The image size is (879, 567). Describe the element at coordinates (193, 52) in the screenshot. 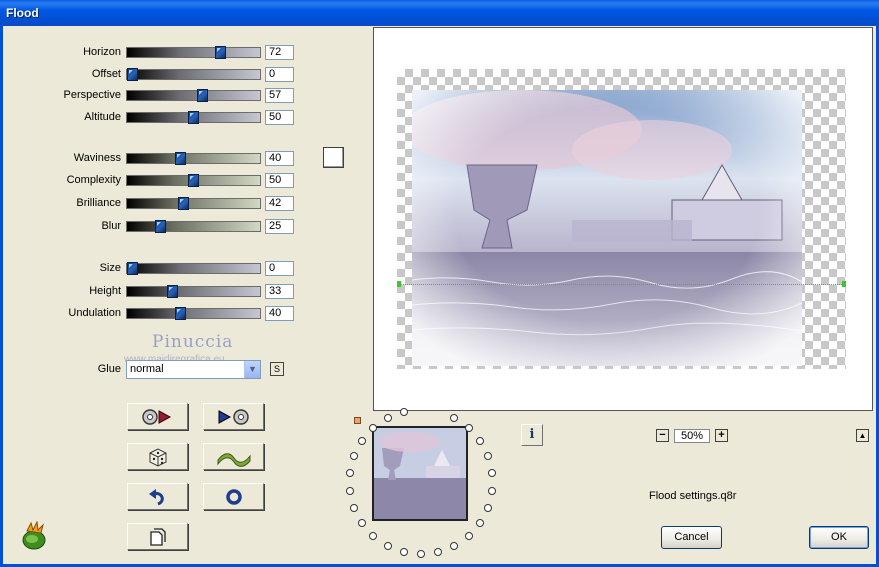

I see `horizon-slider` at that location.